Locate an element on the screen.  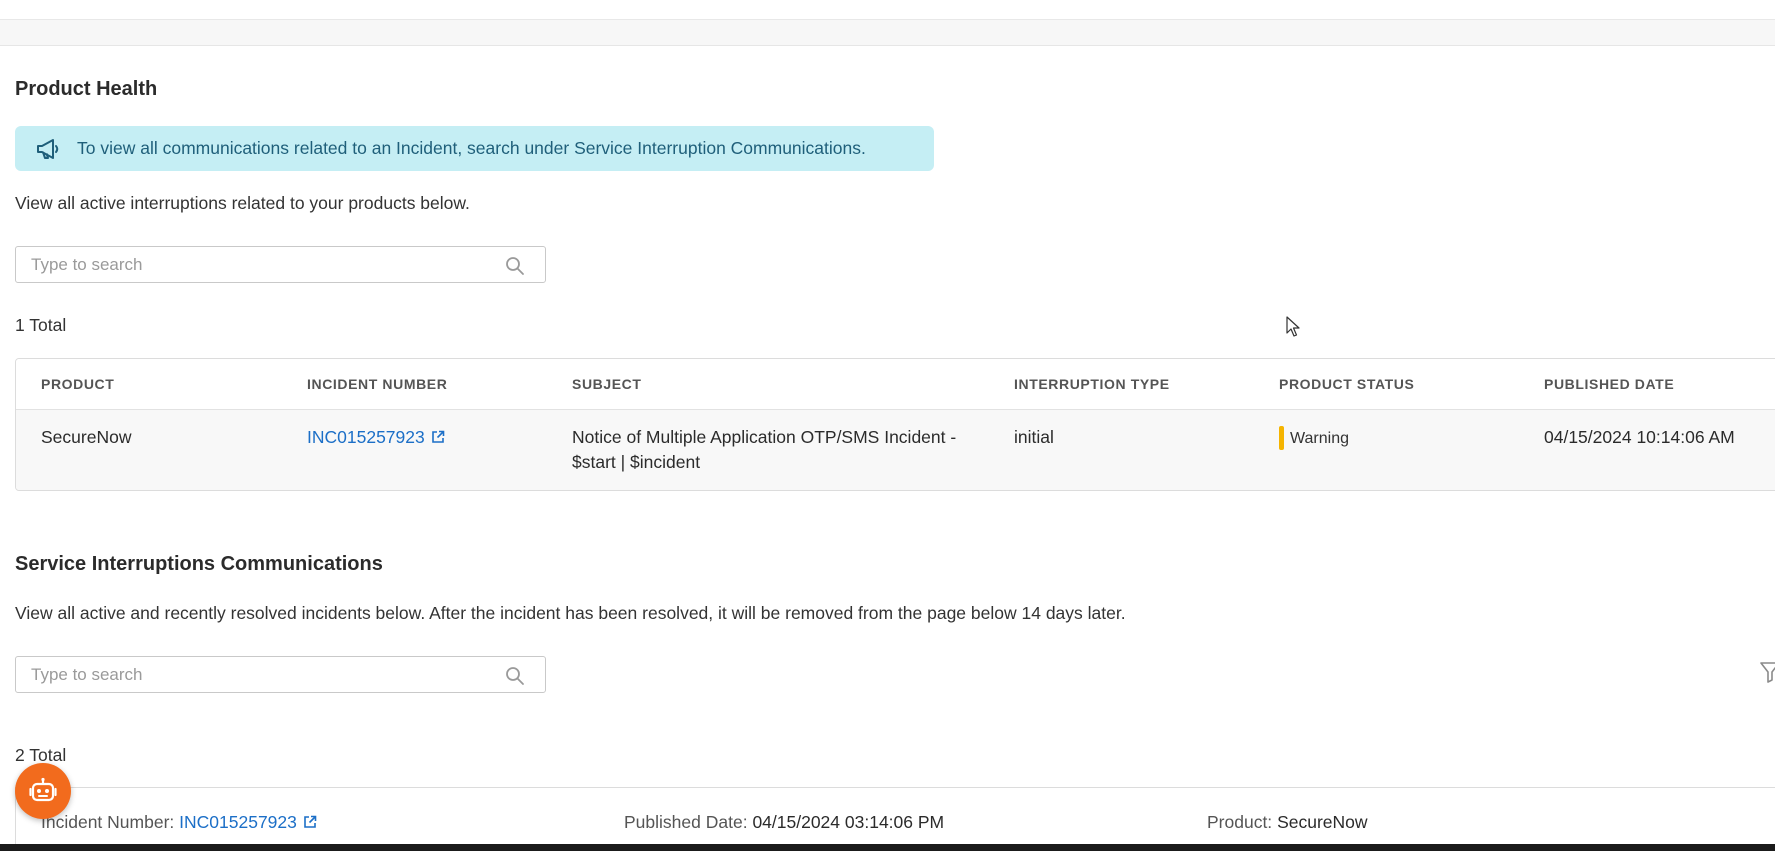
card-incident-number: Incident Number: INC015257923 is located at coordinates (179, 822).